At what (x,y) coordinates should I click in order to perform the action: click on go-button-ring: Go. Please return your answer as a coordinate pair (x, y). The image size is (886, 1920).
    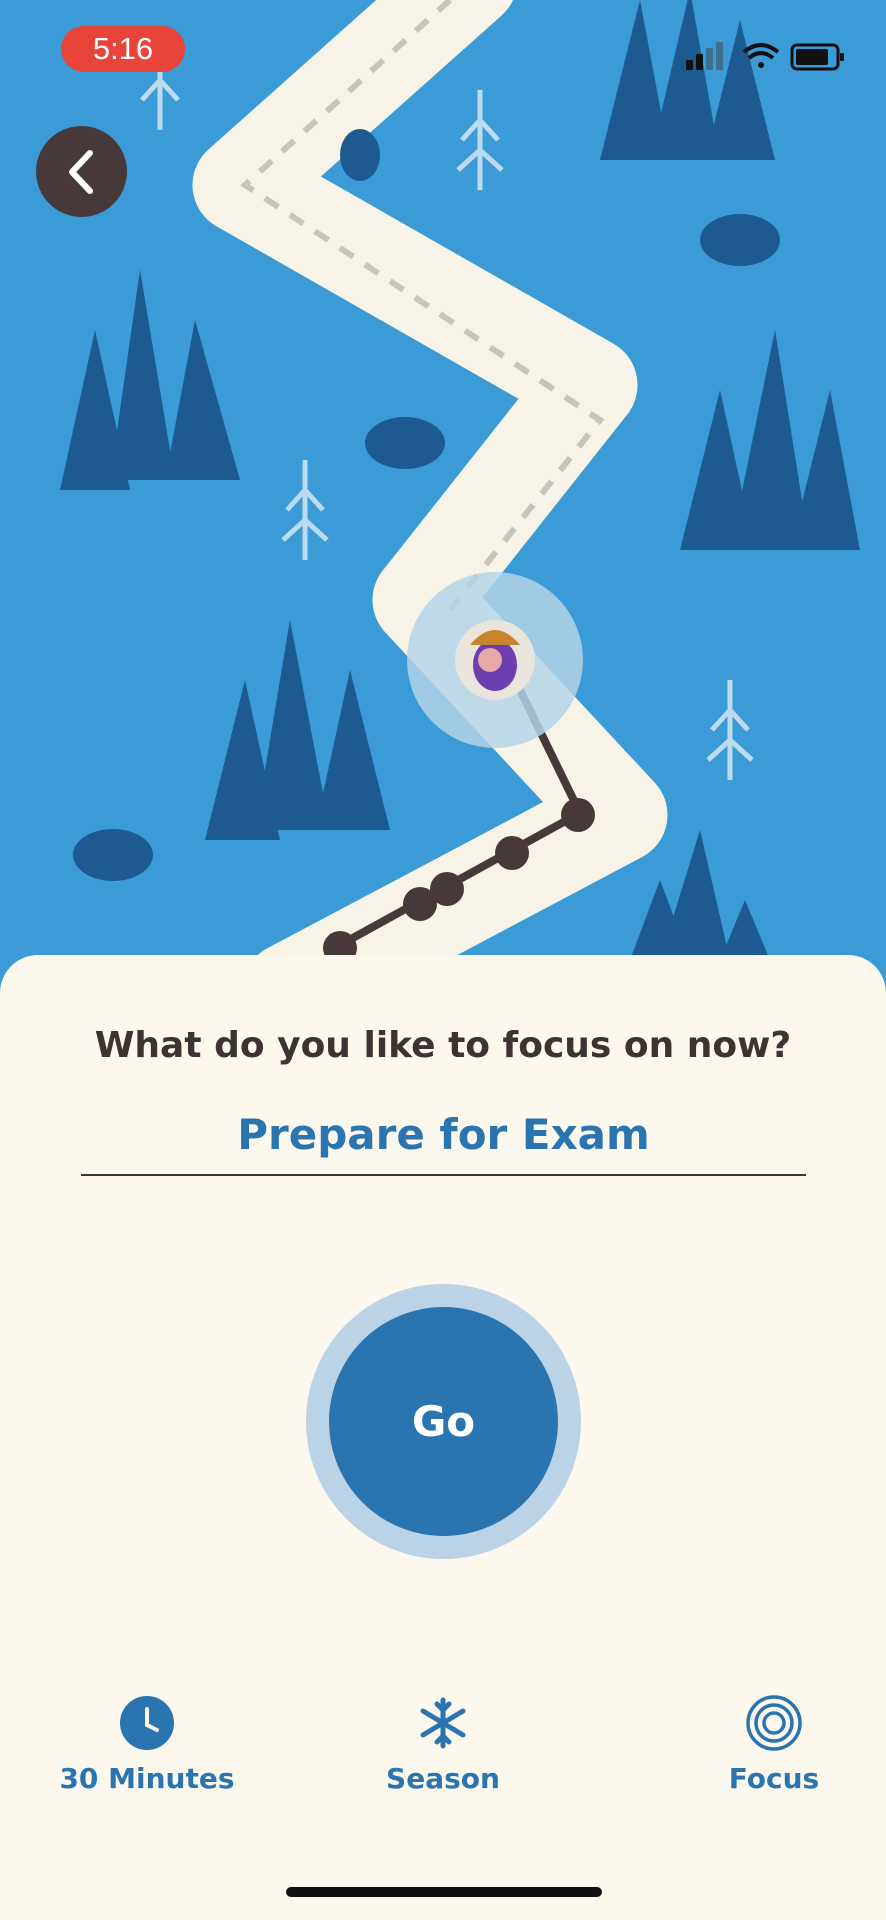
    Looking at the image, I should click on (443, 1421).